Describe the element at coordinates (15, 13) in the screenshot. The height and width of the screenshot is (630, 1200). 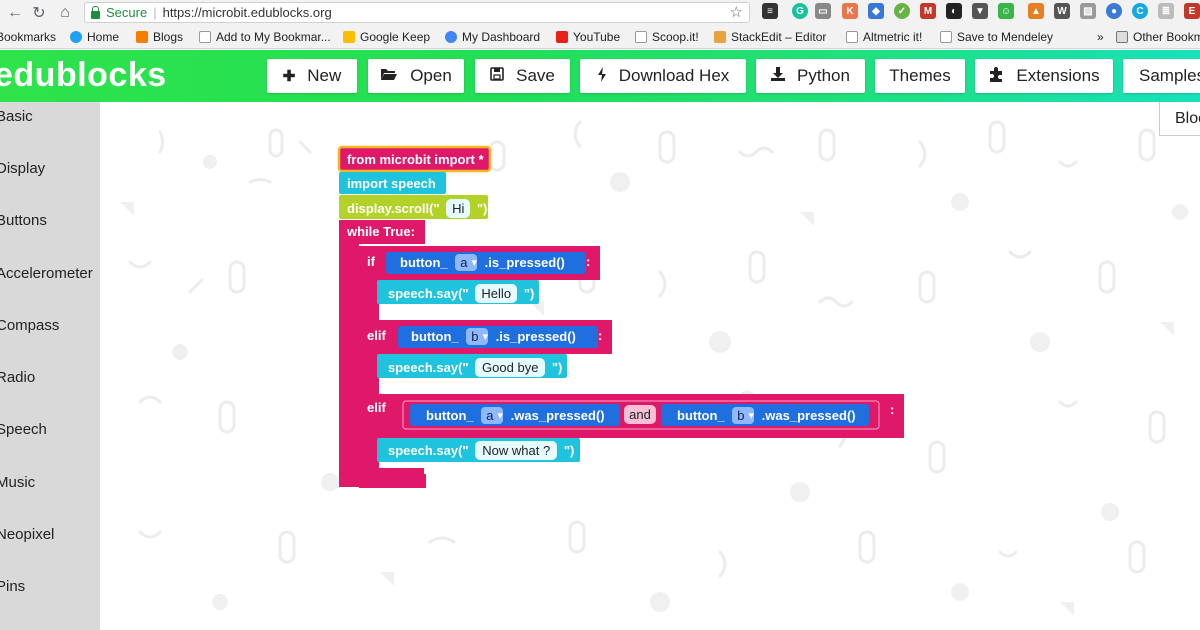
I see `back-icon: ←` at that location.